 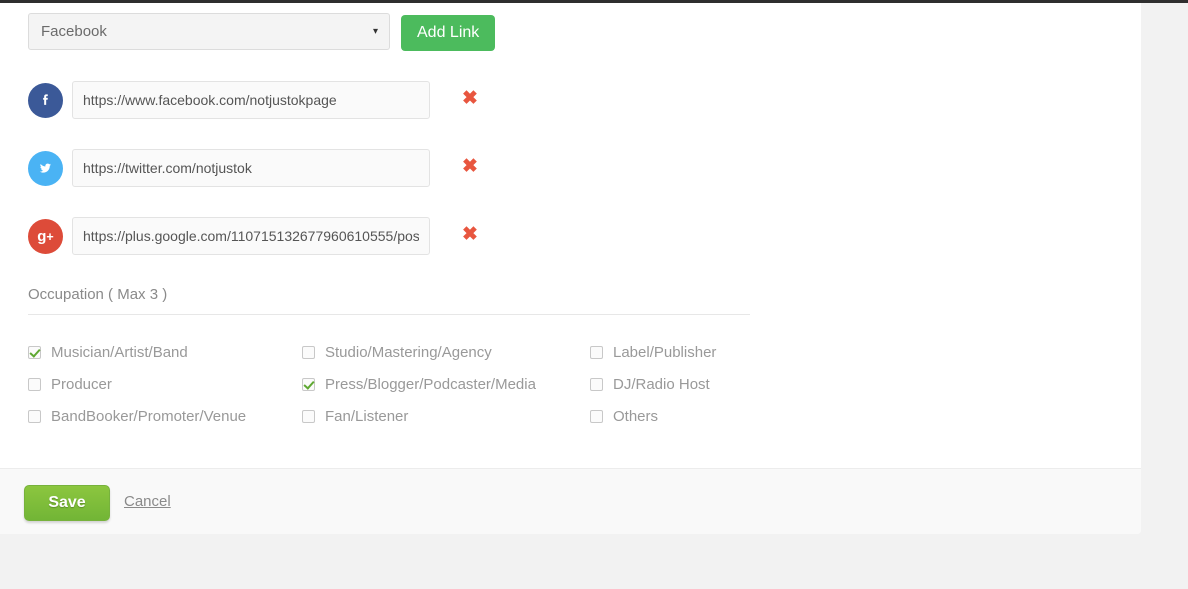 I want to click on occupation-option: Producer, so click(x=163, y=384).